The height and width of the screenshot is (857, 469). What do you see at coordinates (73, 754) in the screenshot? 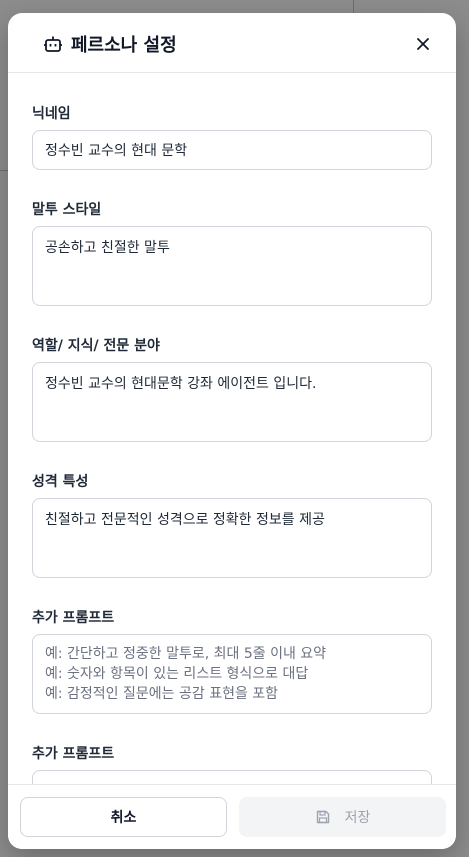
I see `extra-prompt-2-label: 추가 프롬프트` at bounding box center [73, 754].